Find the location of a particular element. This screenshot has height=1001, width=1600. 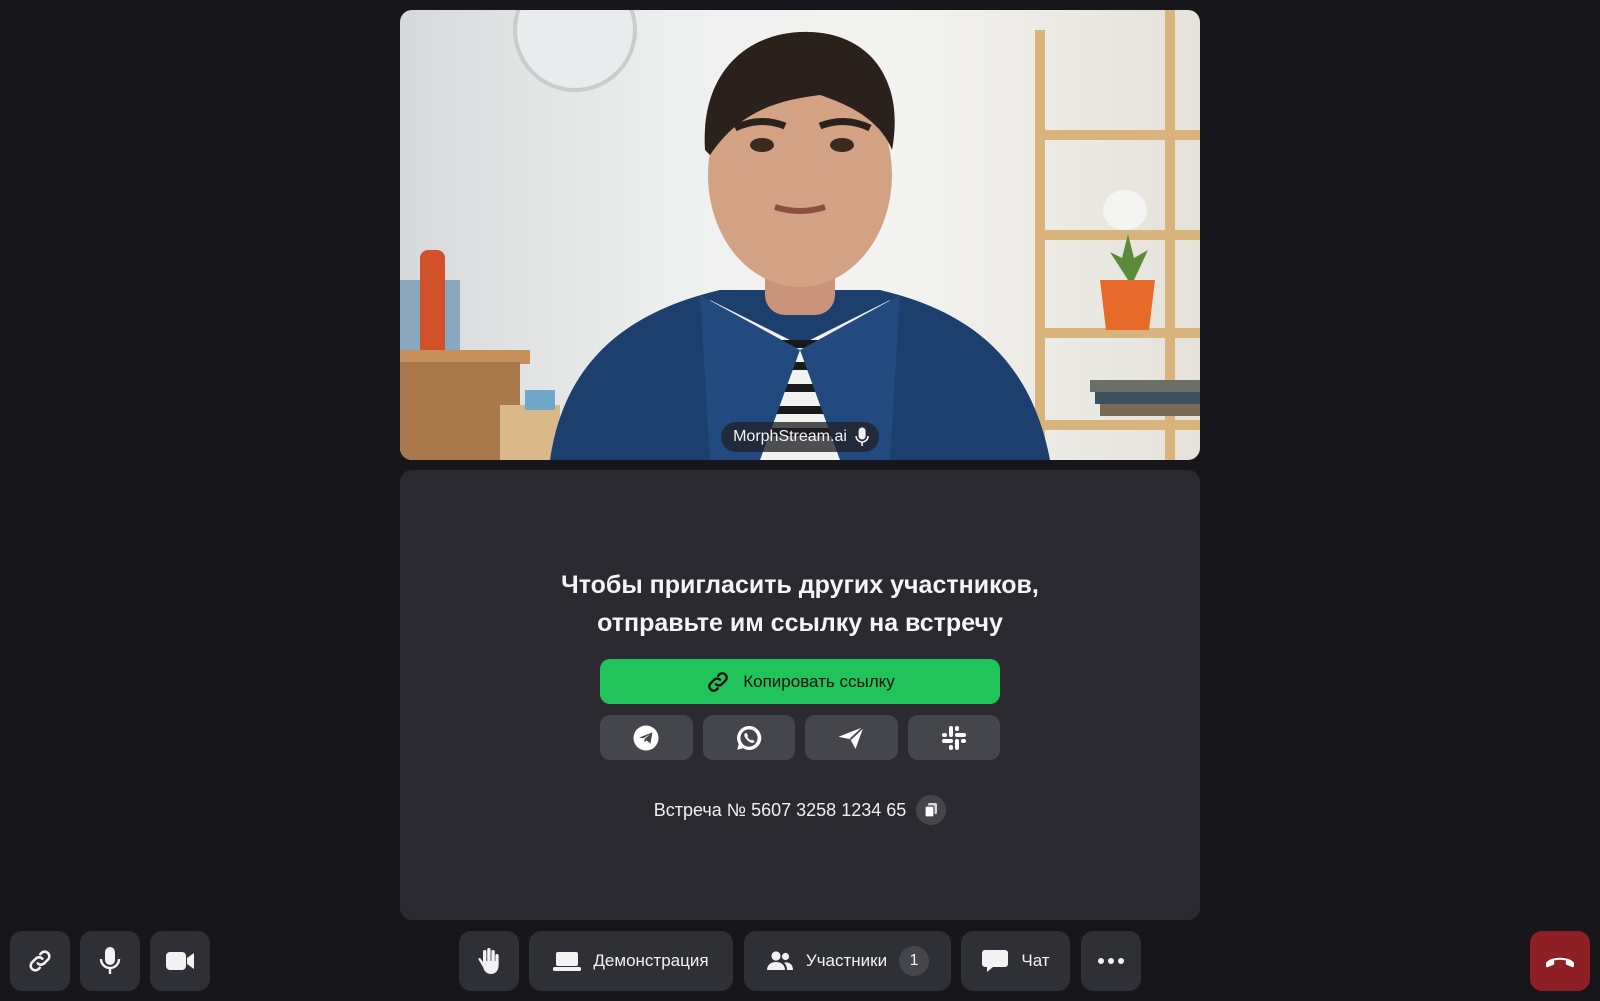

share-send-button is located at coordinates (851, 737).